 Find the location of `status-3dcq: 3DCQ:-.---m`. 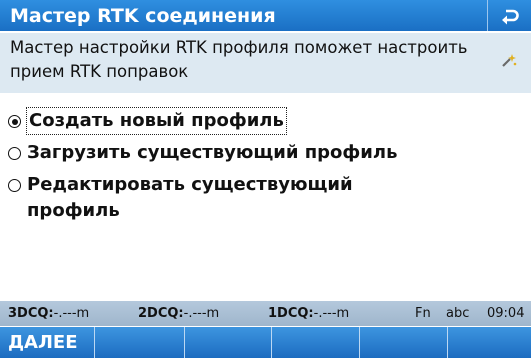

status-3dcq: 3DCQ:-.---m is located at coordinates (49, 313).